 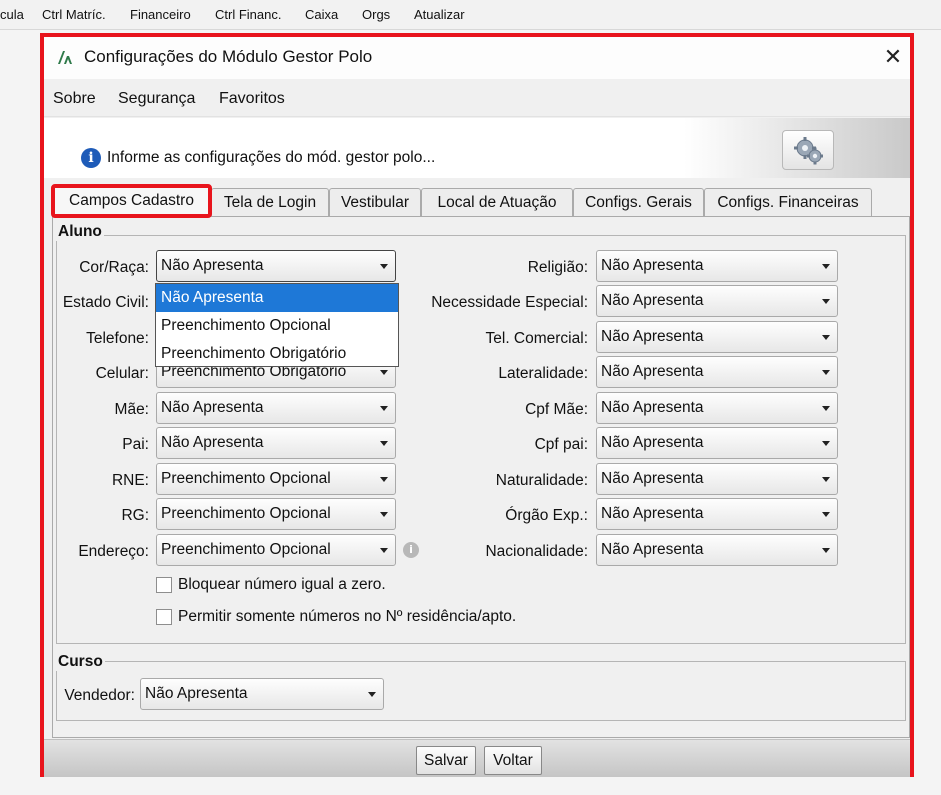 I want to click on settings-button, so click(x=808, y=150).